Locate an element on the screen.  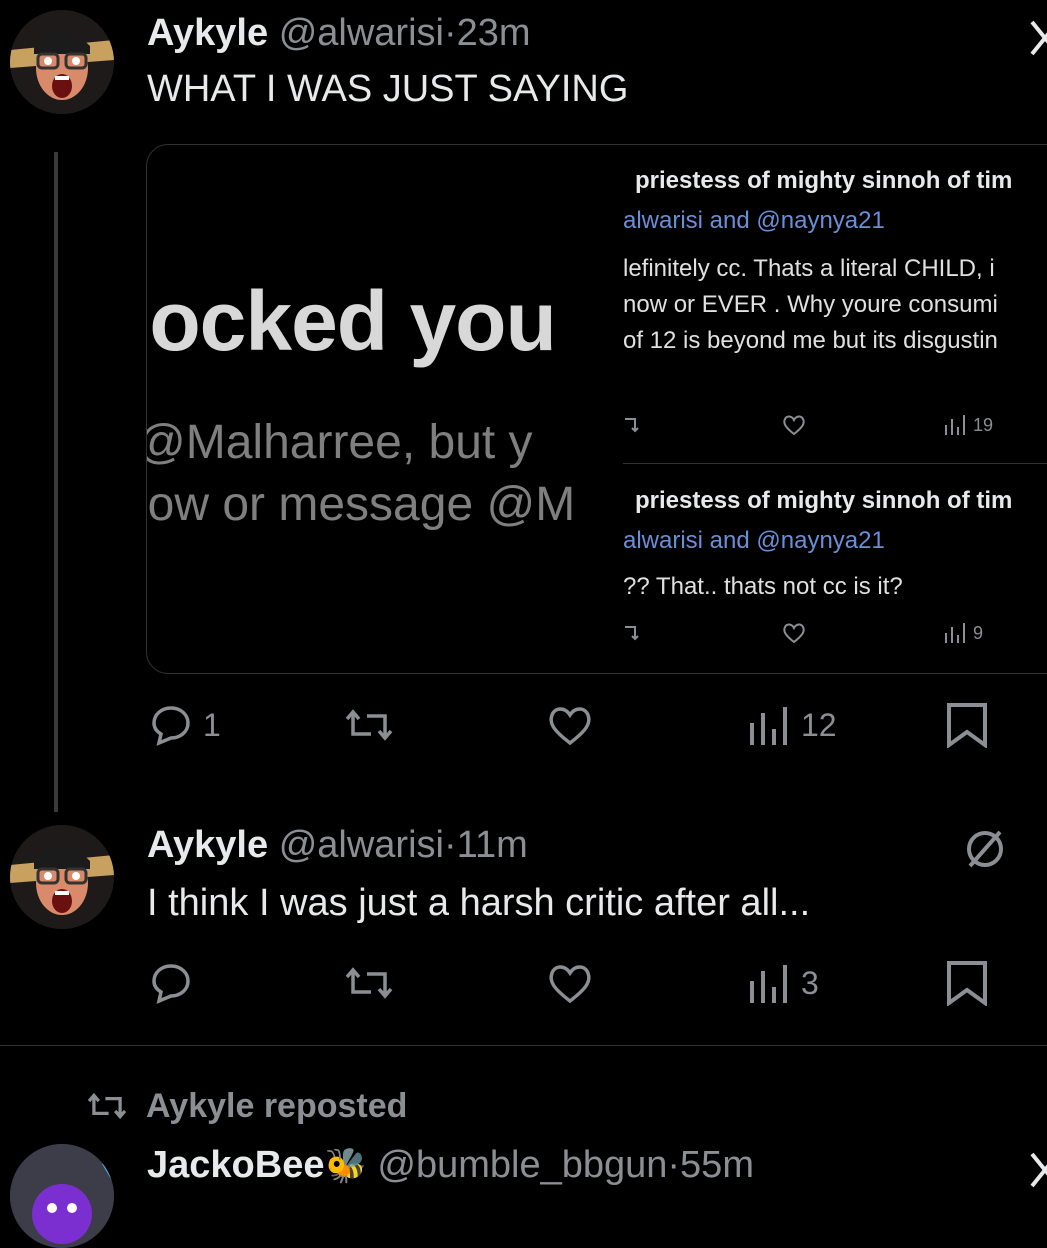
handle: @bumble_bbgun is located at coordinates (522, 1165).